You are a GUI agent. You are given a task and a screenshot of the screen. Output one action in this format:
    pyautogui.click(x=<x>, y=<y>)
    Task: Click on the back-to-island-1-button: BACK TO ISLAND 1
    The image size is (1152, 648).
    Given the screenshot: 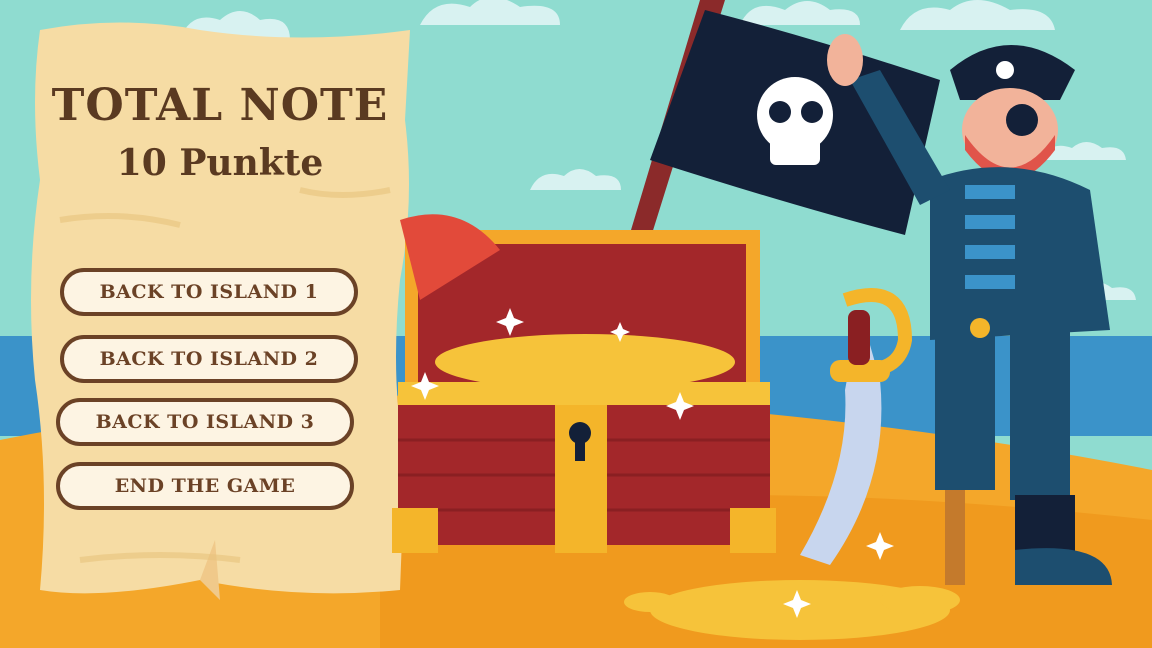 What is the action you would take?
    pyautogui.click(x=209, y=292)
    